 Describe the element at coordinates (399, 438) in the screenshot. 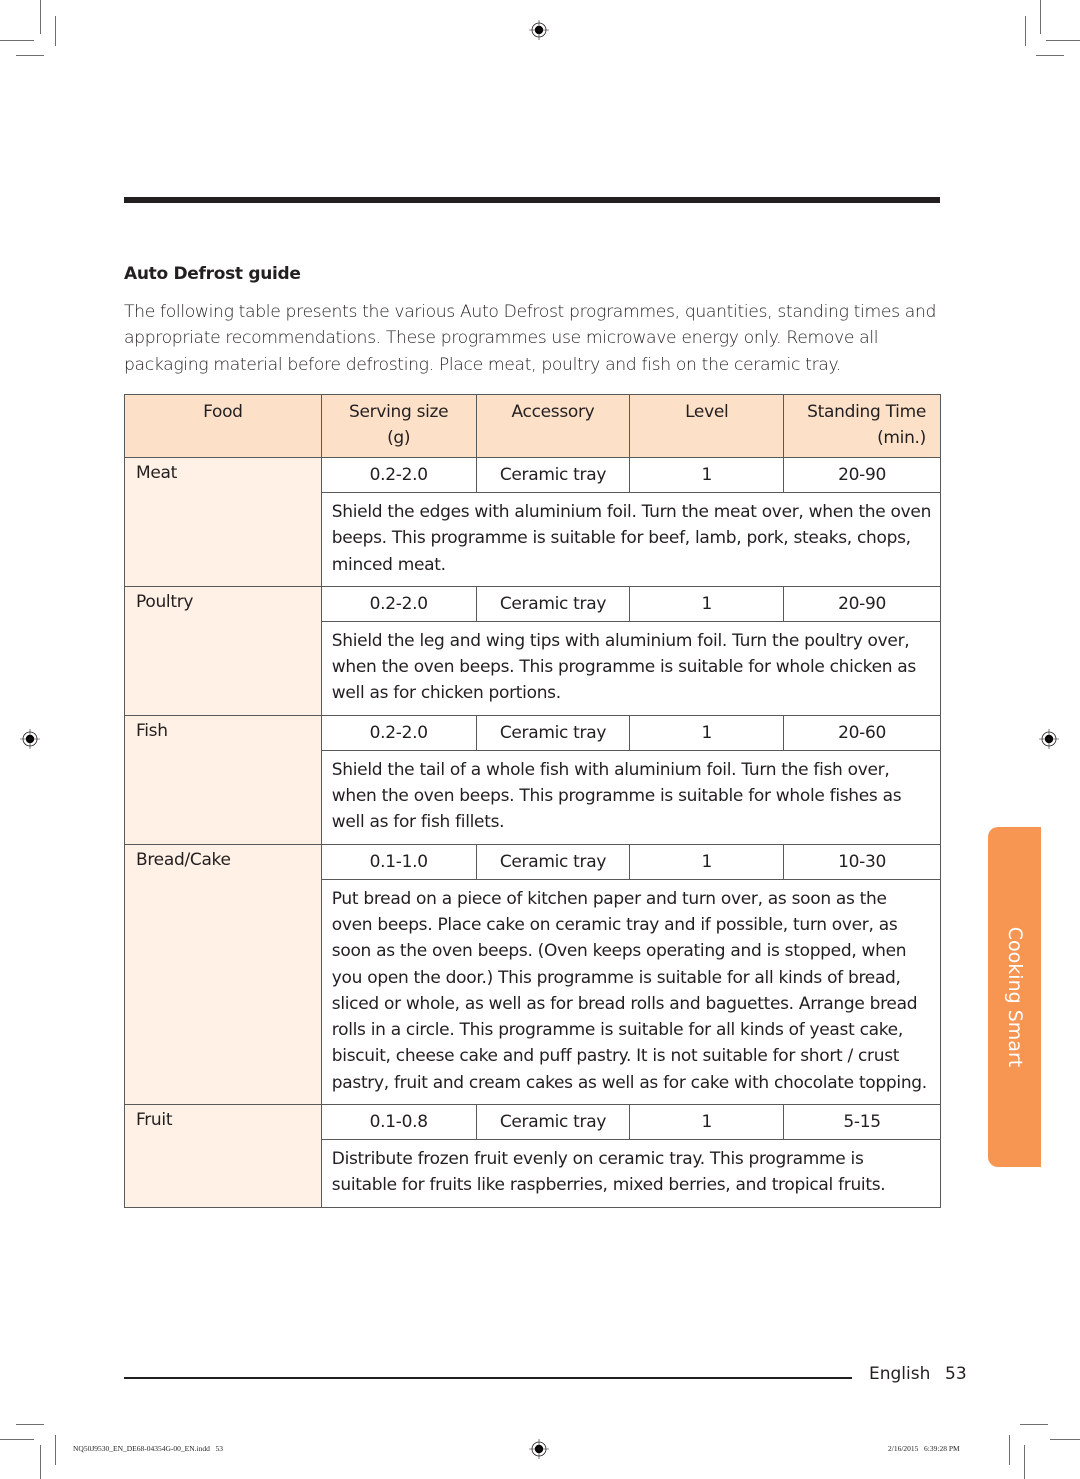

I see `header-serving-unit: (g)` at that location.